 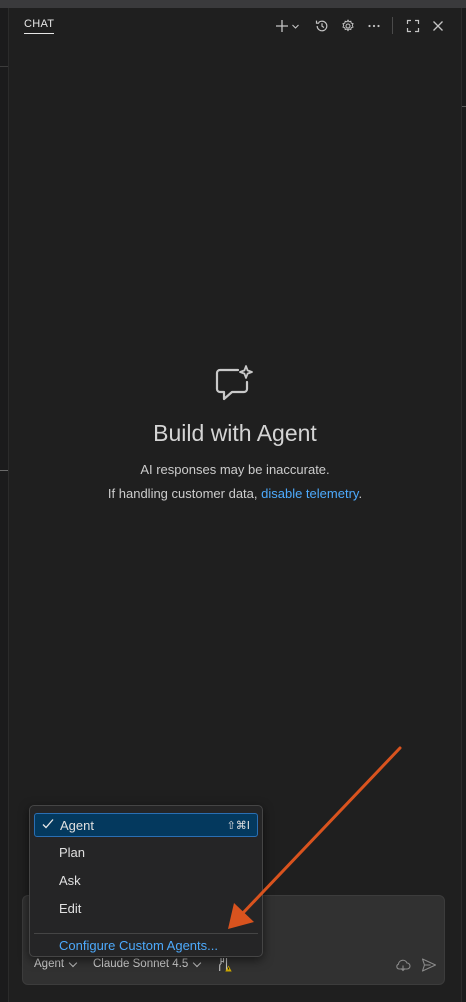 I want to click on welcome-title: Build with Agent, so click(x=235, y=433).